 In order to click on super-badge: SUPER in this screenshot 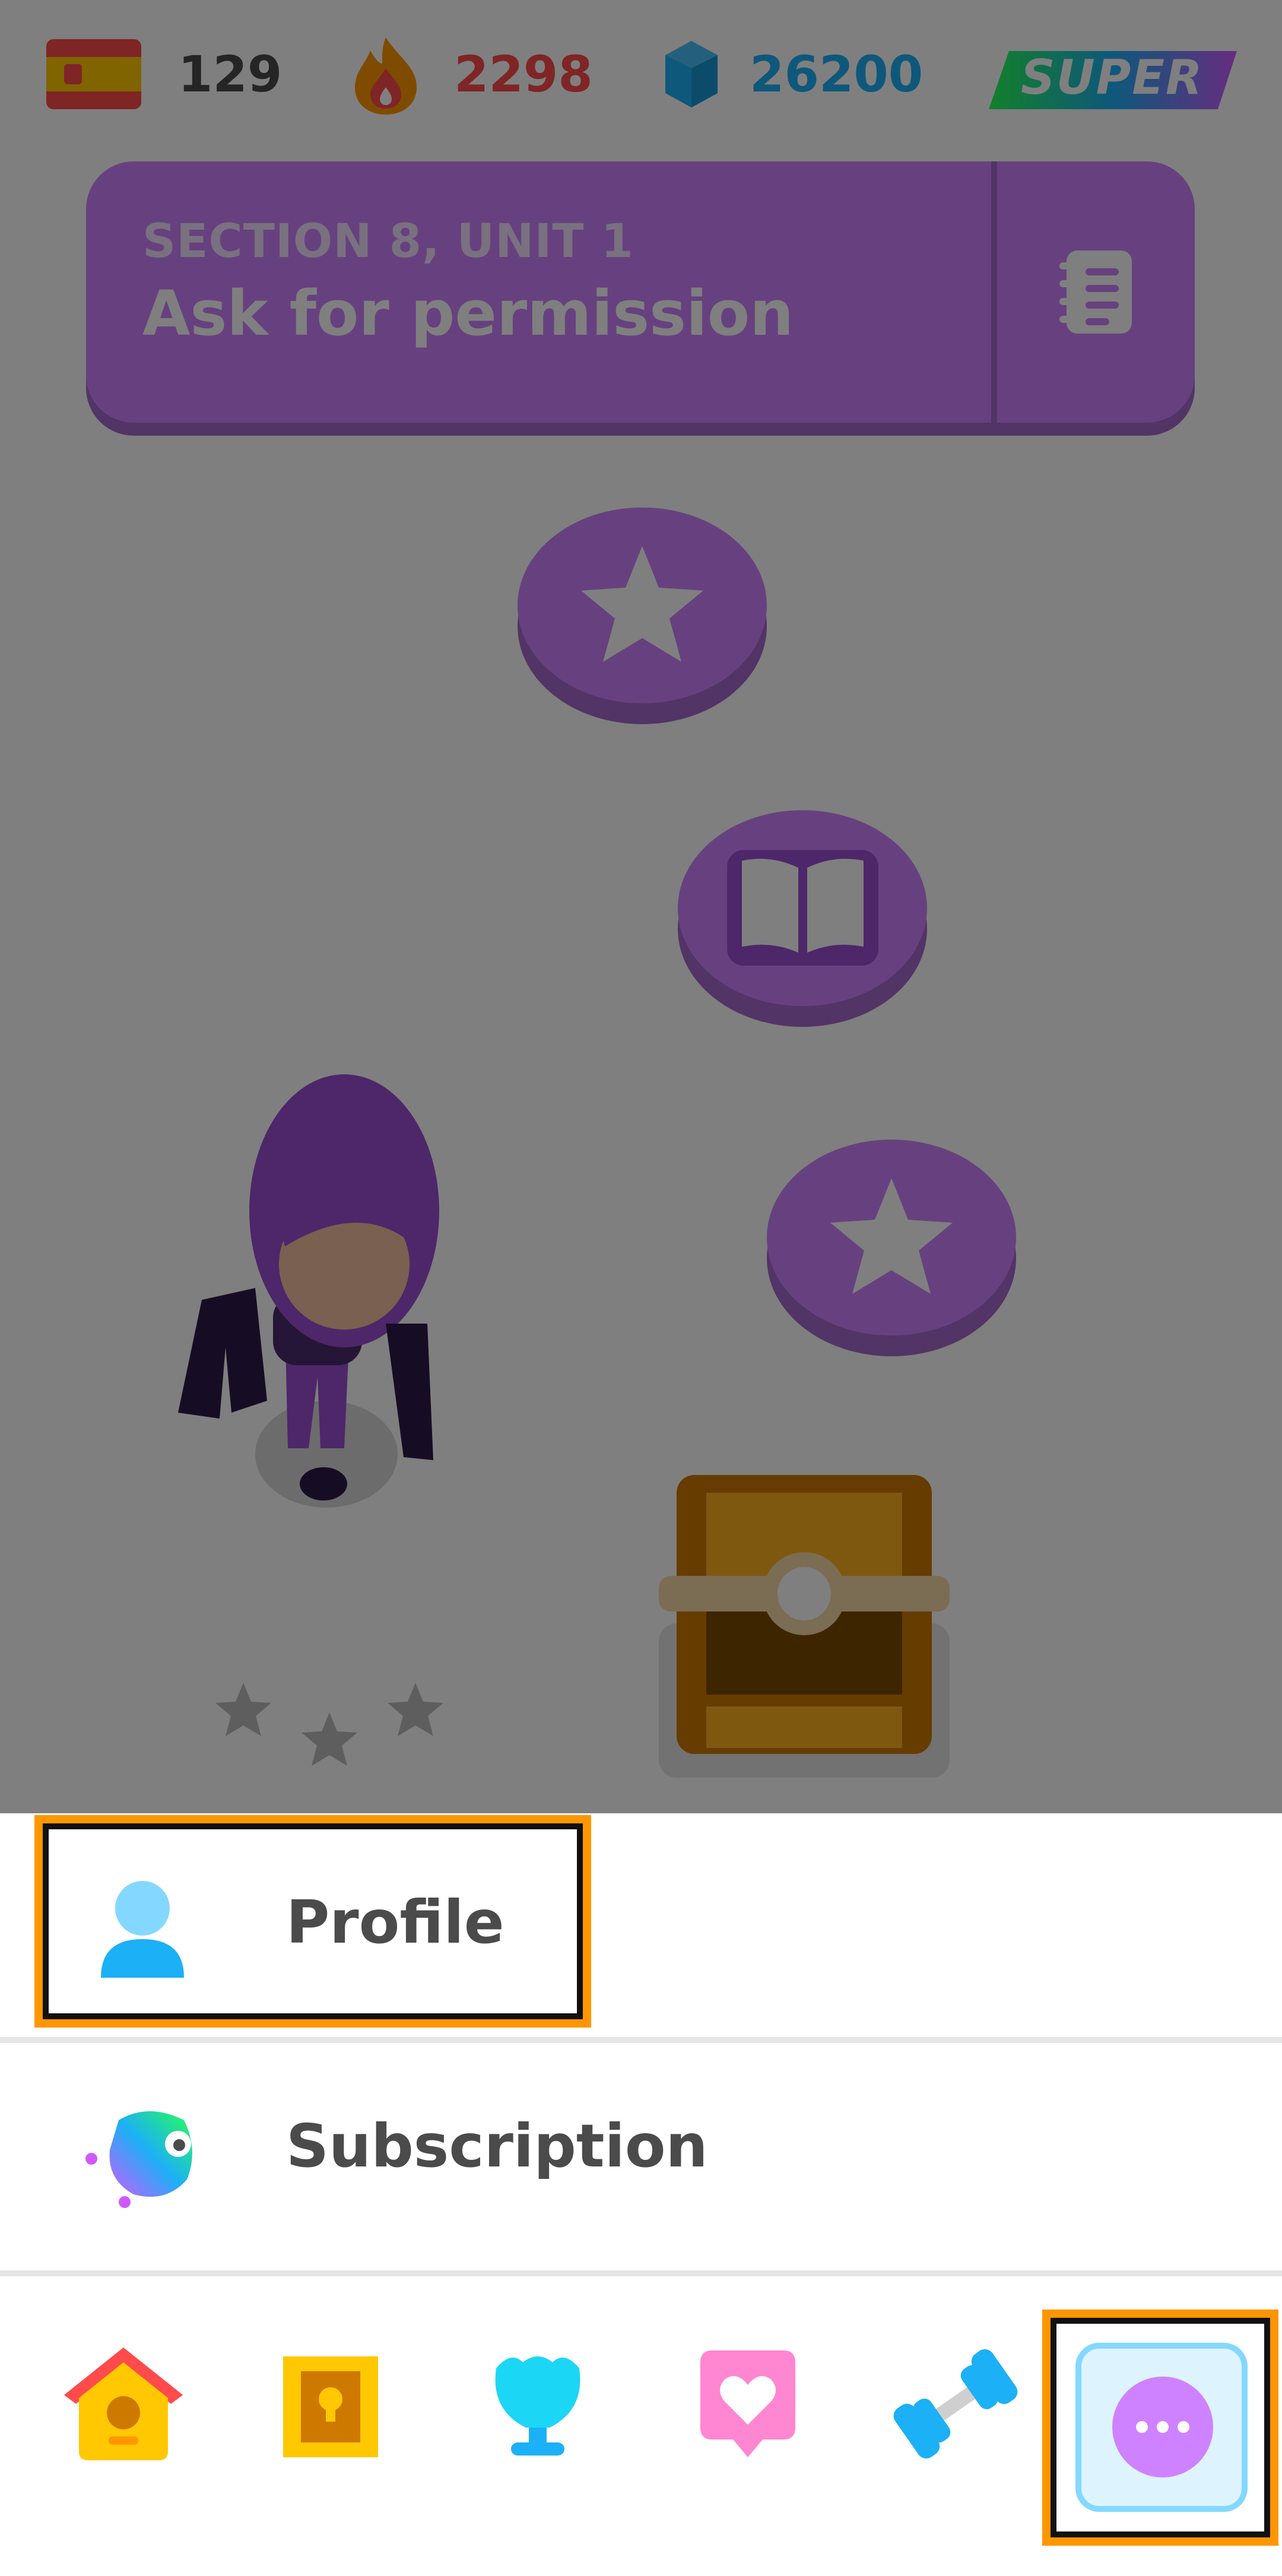, I will do `click(1112, 80)`.